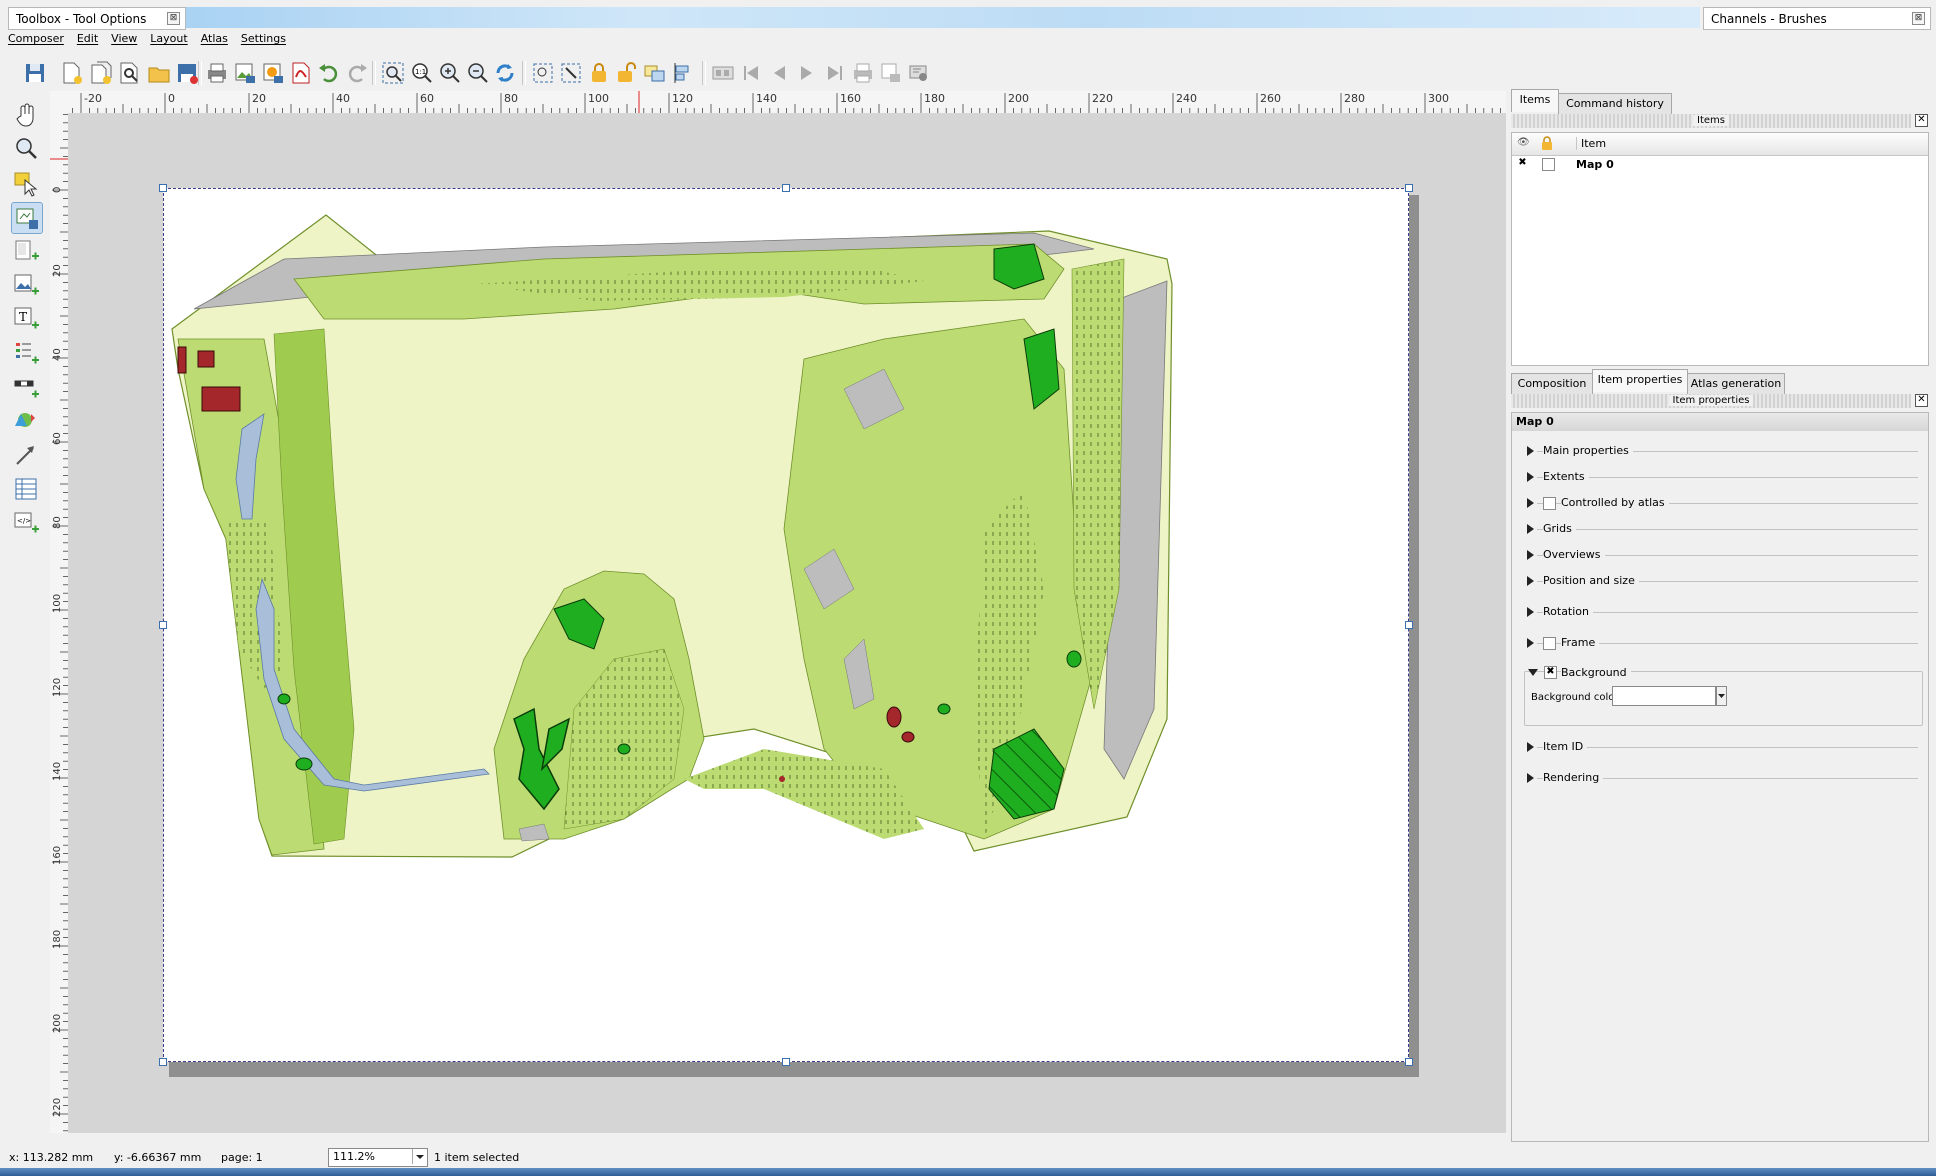 Image resolution: width=1936 pixels, height=1176 pixels. What do you see at coordinates (1664, 696) in the screenshot?
I see `background-color-swatch` at bounding box center [1664, 696].